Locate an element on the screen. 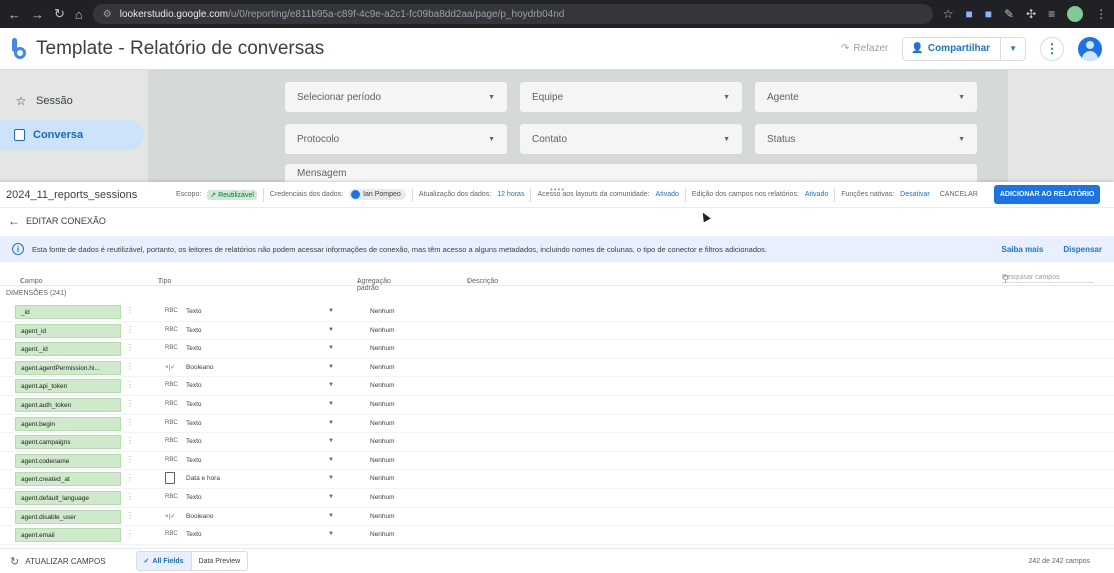  learn-more-link: Saiba mais is located at coordinates (1023, 249).